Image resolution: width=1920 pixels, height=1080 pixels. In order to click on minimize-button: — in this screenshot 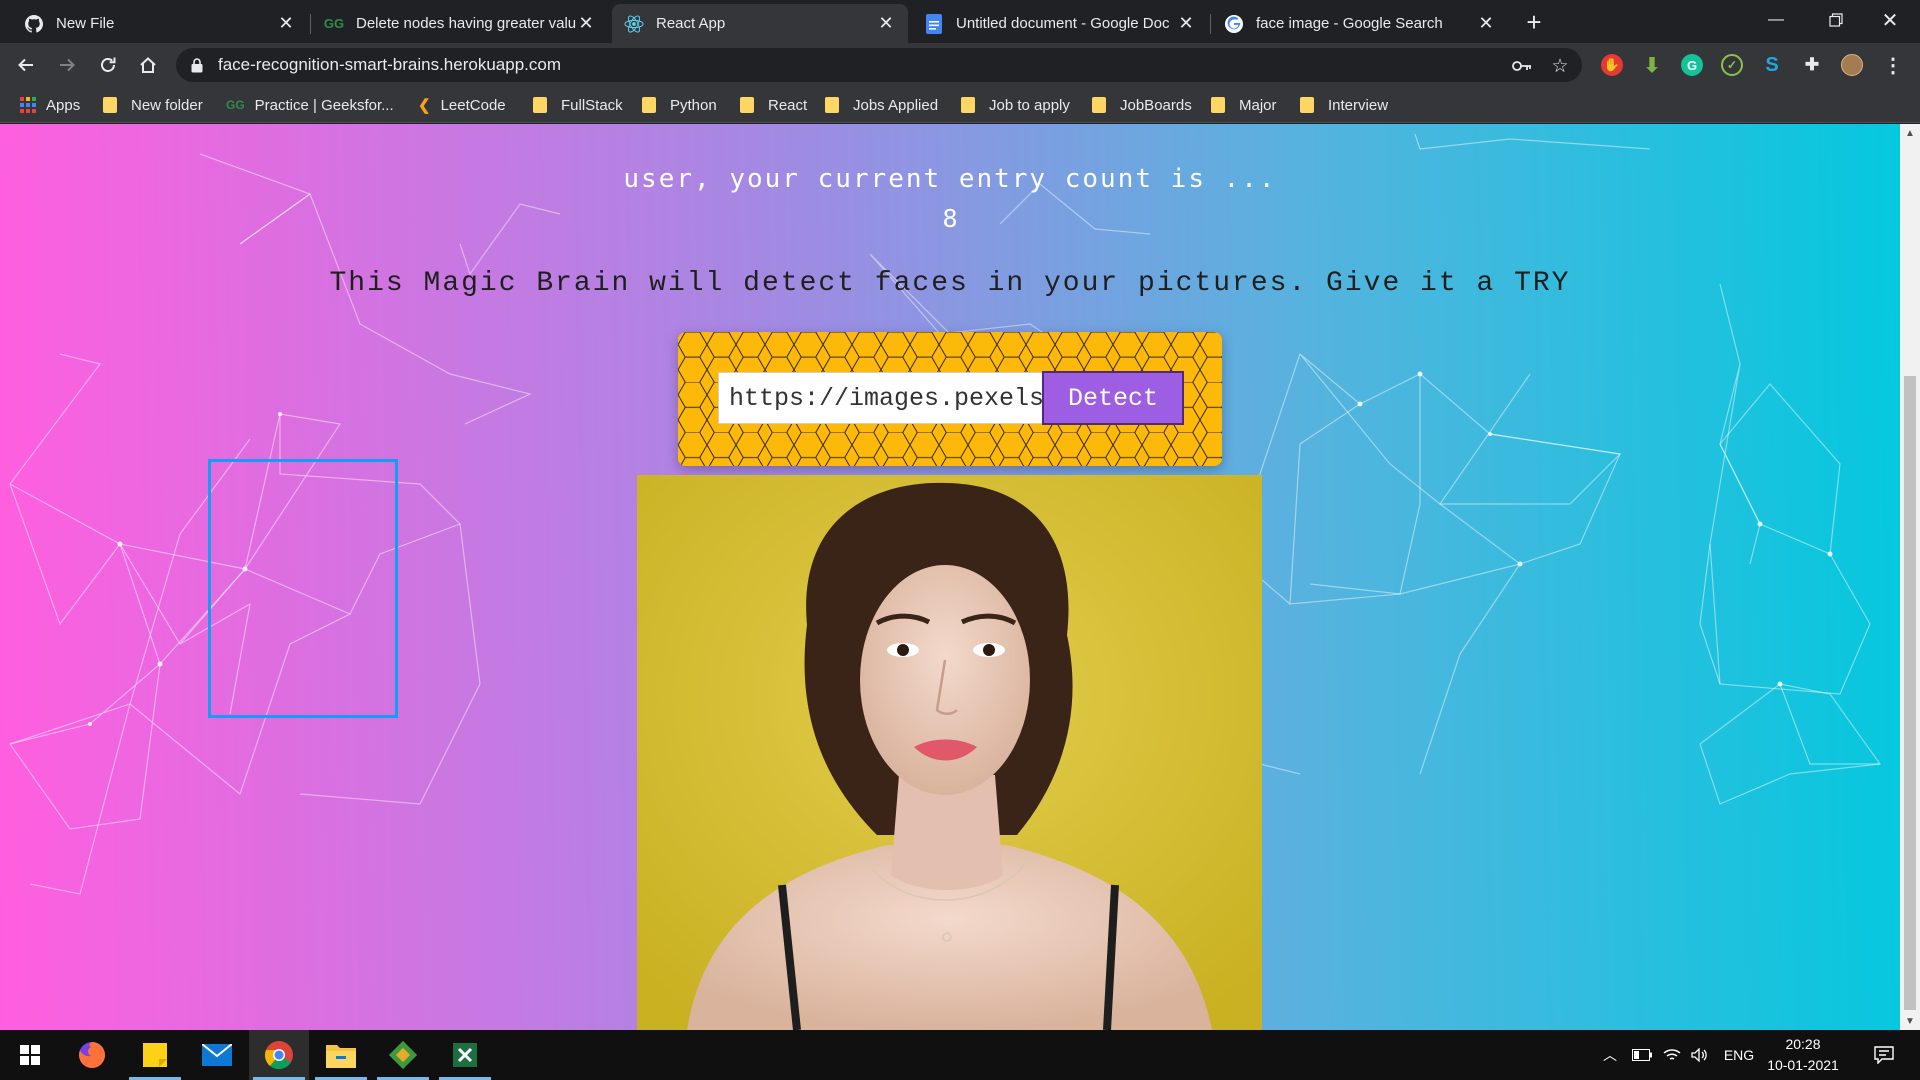, I will do `click(1776, 20)`.